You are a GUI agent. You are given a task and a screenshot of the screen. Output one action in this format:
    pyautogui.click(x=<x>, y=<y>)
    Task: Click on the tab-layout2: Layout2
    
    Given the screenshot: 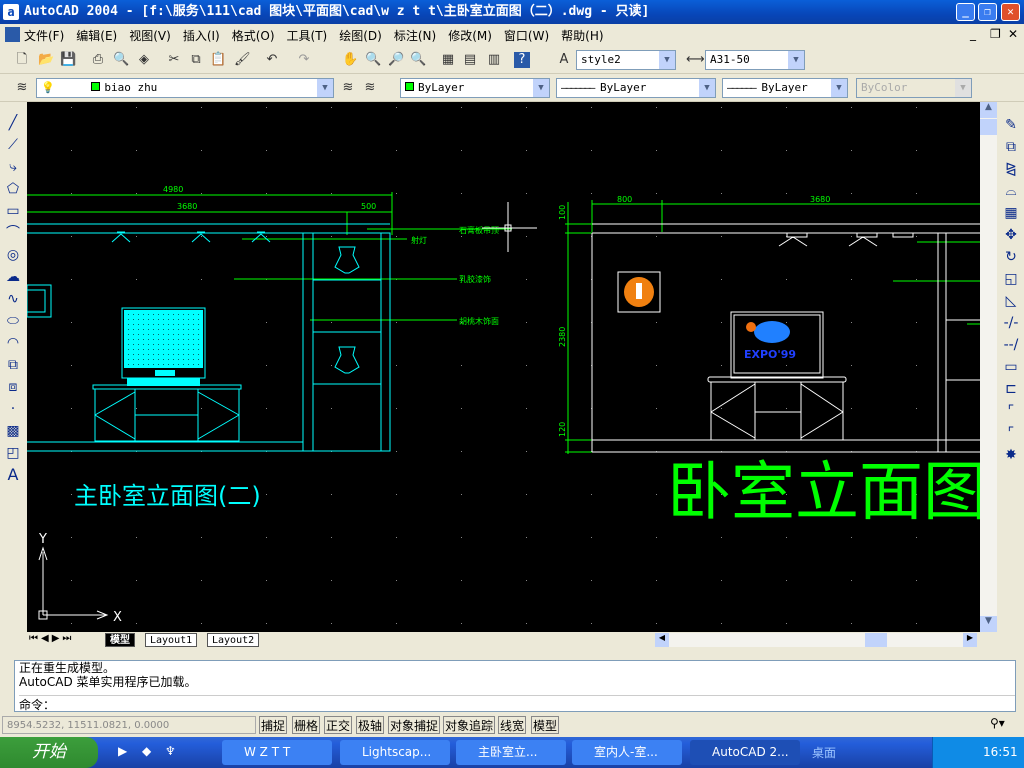 What is the action you would take?
    pyautogui.click(x=233, y=640)
    